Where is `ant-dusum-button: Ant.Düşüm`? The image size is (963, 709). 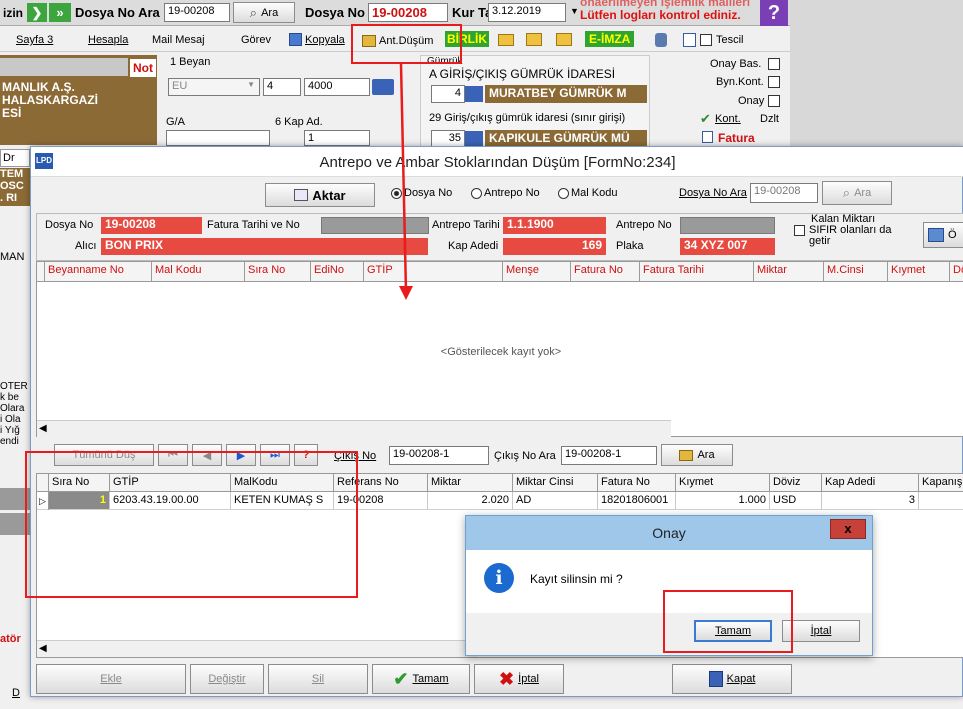
ant-dusum-button: Ant.Düşüm is located at coordinates (401, 40).